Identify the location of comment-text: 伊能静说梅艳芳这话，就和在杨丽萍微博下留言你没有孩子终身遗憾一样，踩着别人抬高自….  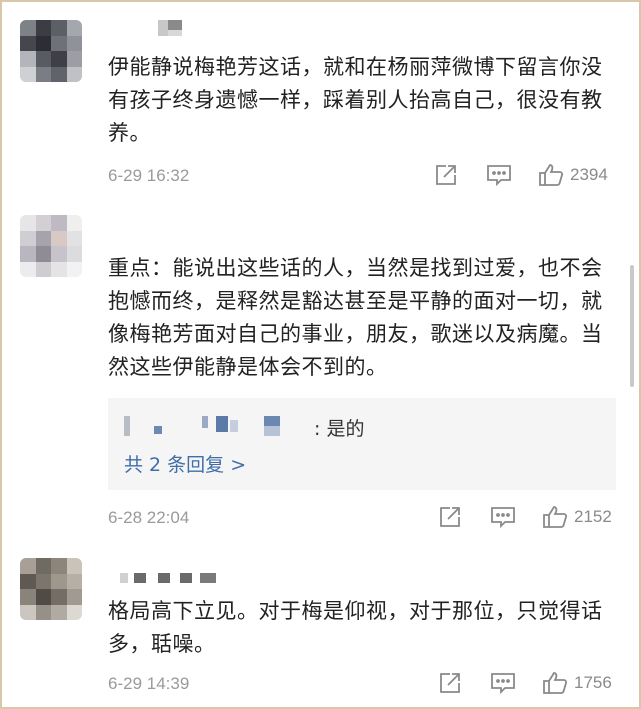
(355, 100).